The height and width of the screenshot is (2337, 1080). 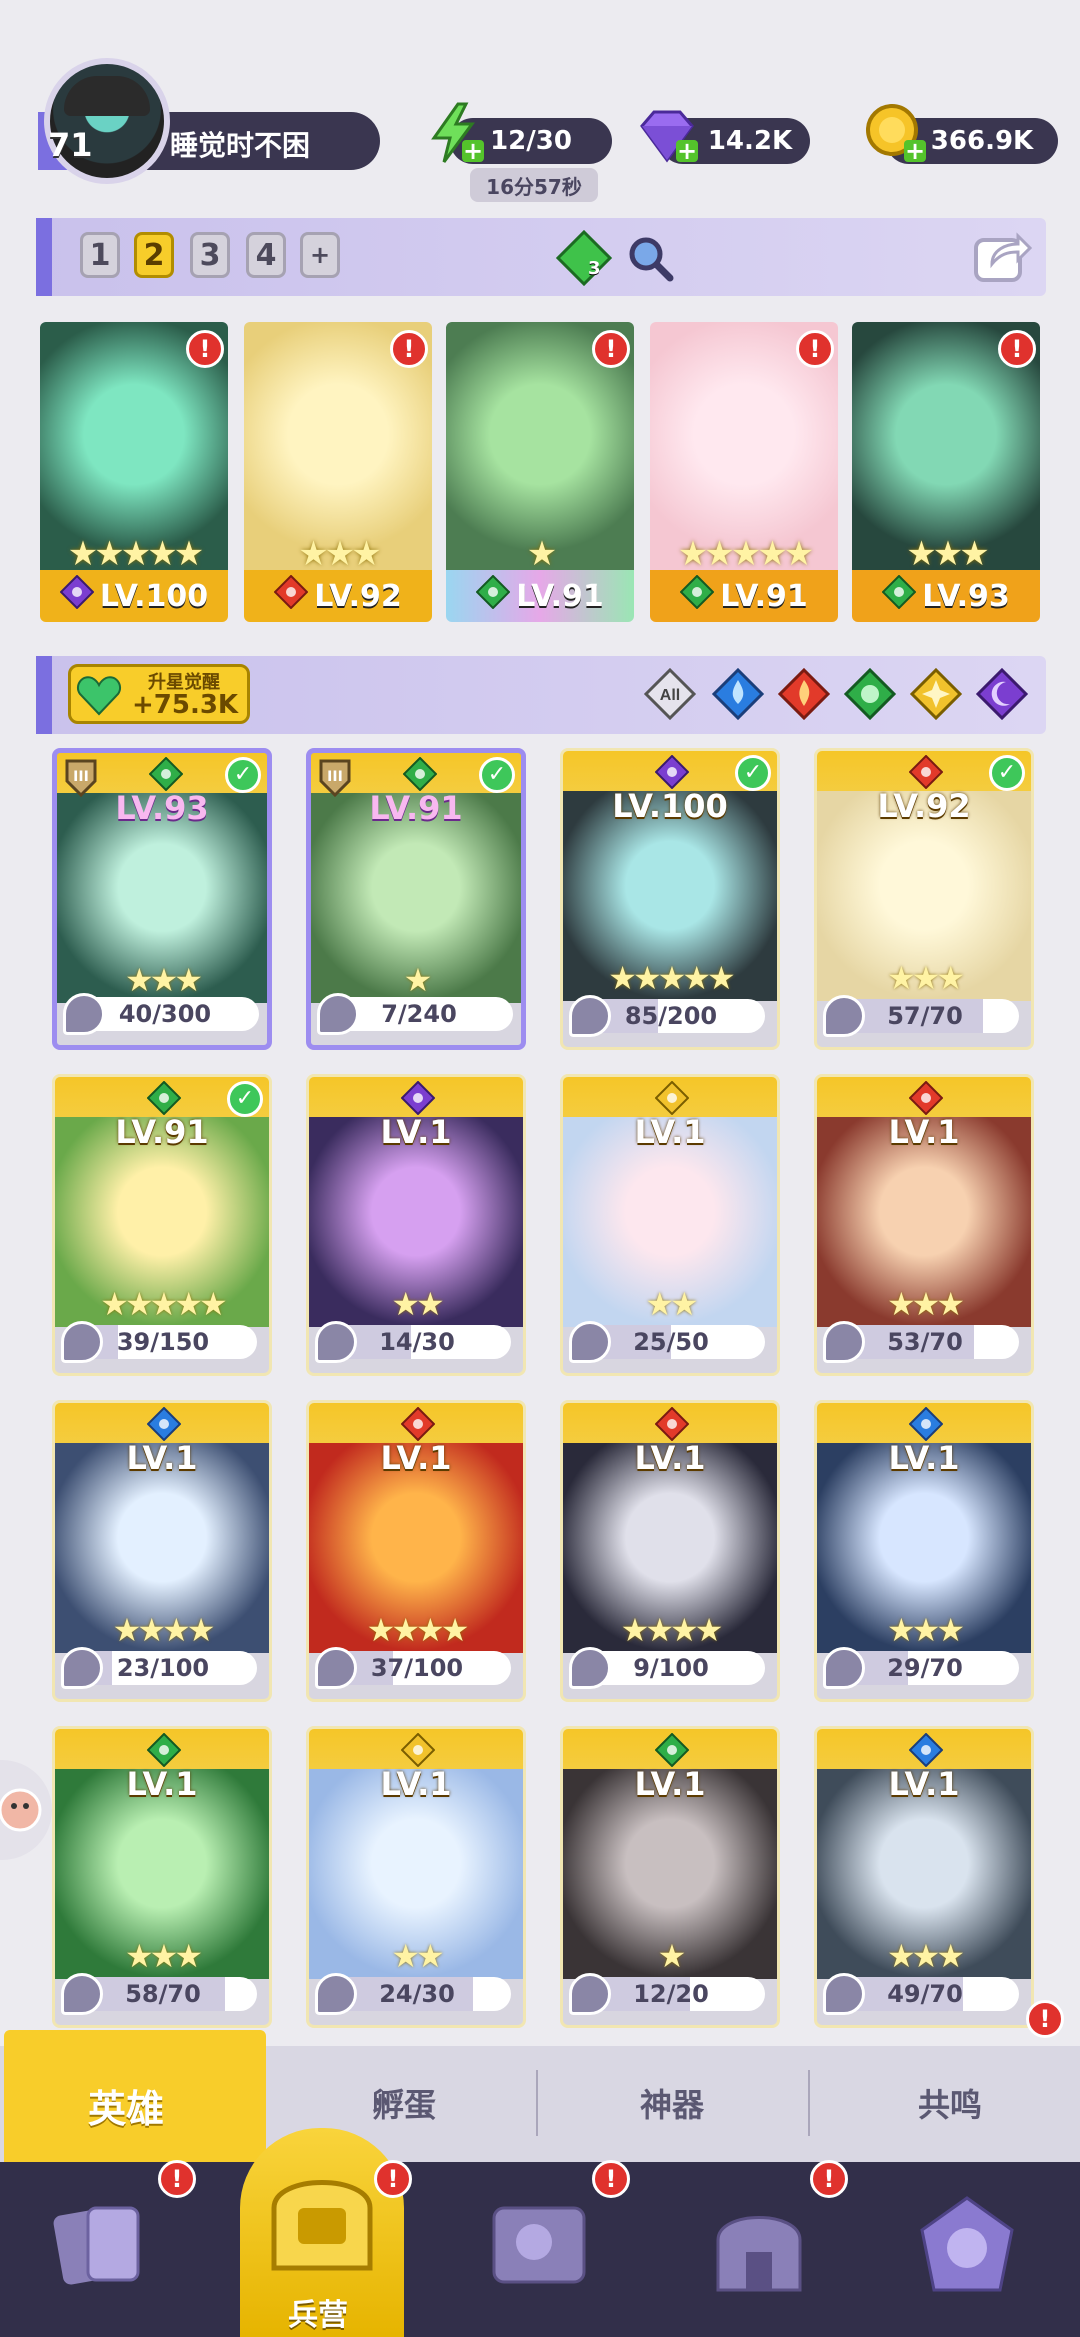 What do you see at coordinates (1002, 694) in the screenshot?
I see `dark-filter-icon` at bounding box center [1002, 694].